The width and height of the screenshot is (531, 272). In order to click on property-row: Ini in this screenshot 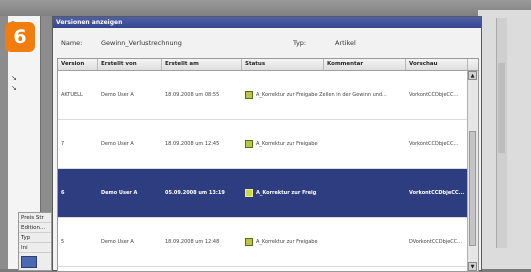, I will do `click(35, 248)`.